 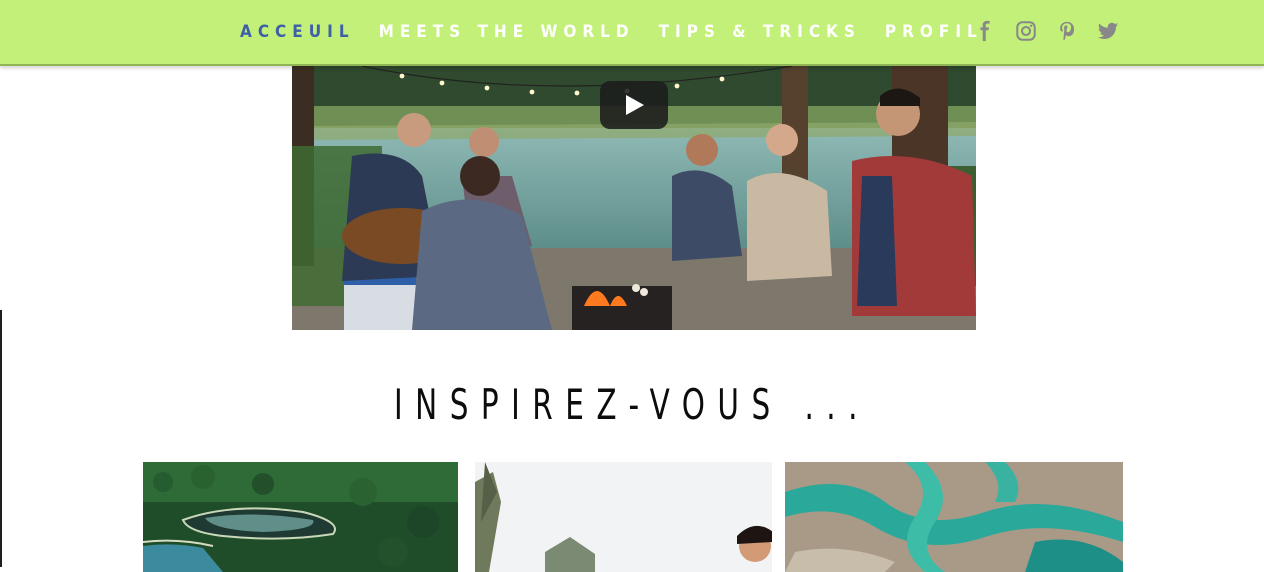 I want to click on nav-item-tips-tricks: TIPS & TRICKS, so click(x=760, y=32).